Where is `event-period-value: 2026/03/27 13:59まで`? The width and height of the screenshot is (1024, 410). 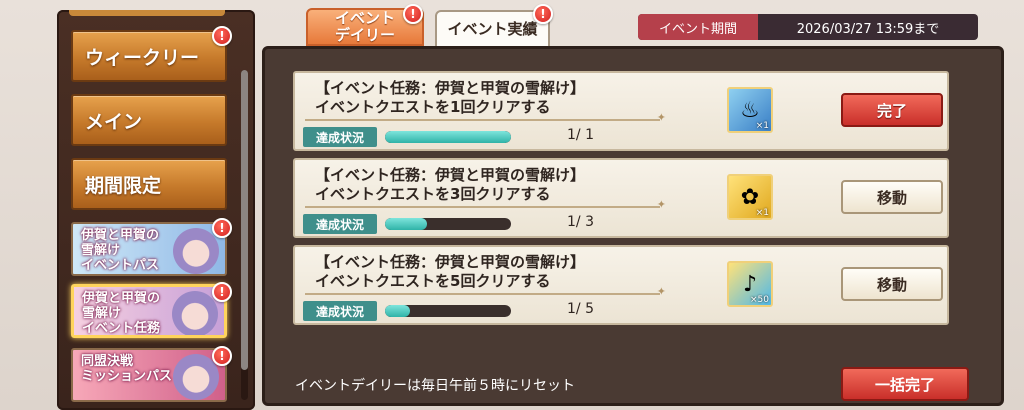
event-period-value: 2026/03/27 13:59まで is located at coordinates (868, 29).